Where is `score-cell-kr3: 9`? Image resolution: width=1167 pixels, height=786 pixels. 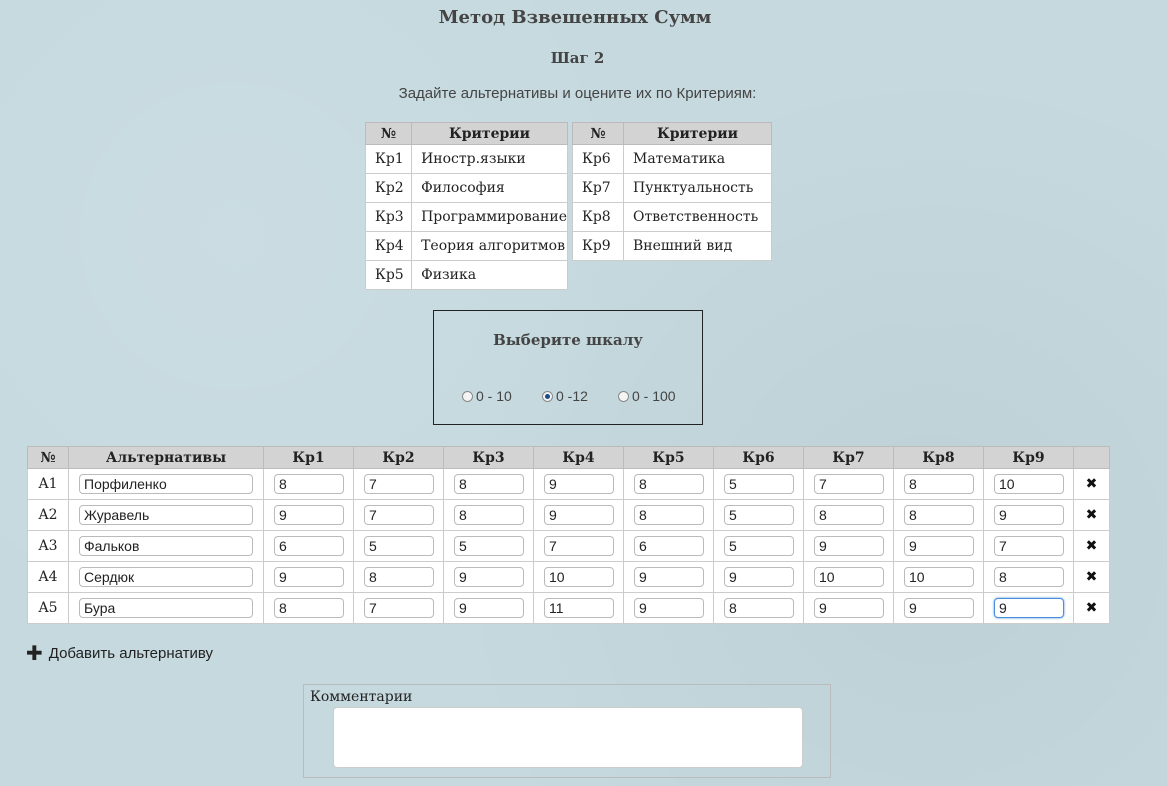 score-cell-kr3: 9 is located at coordinates (488, 608).